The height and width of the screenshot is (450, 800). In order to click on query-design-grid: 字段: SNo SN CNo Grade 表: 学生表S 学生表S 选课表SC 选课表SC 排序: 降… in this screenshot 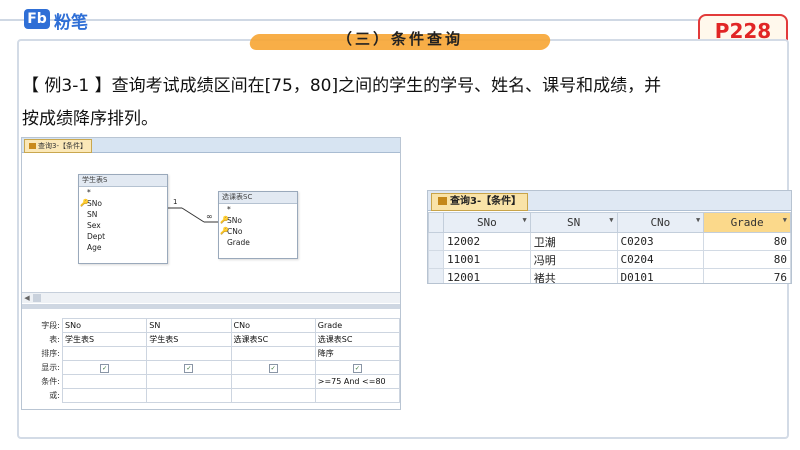, I will do `click(211, 360)`.